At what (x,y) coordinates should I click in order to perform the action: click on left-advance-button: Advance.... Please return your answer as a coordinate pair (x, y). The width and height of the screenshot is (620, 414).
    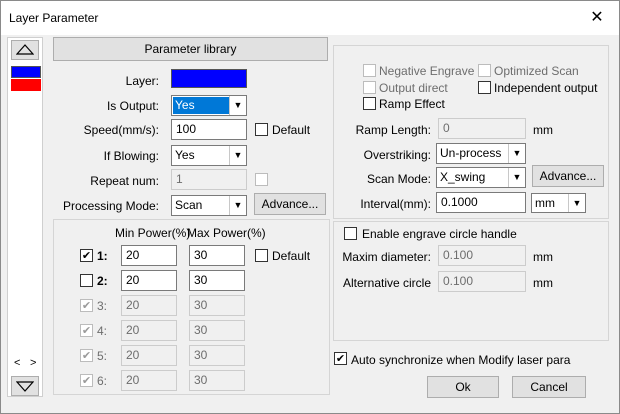
    Looking at the image, I should click on (290, 204).